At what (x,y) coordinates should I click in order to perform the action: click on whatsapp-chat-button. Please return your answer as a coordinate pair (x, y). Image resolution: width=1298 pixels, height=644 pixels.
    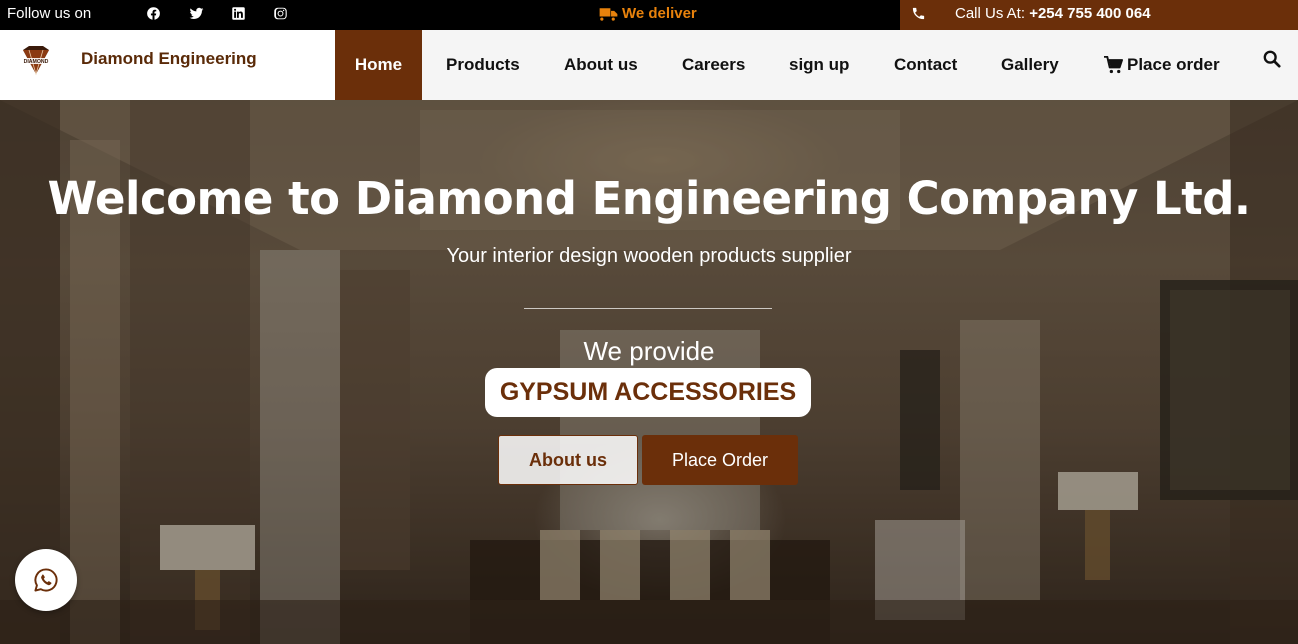
    Looking at the image, I should click on (46, 580).